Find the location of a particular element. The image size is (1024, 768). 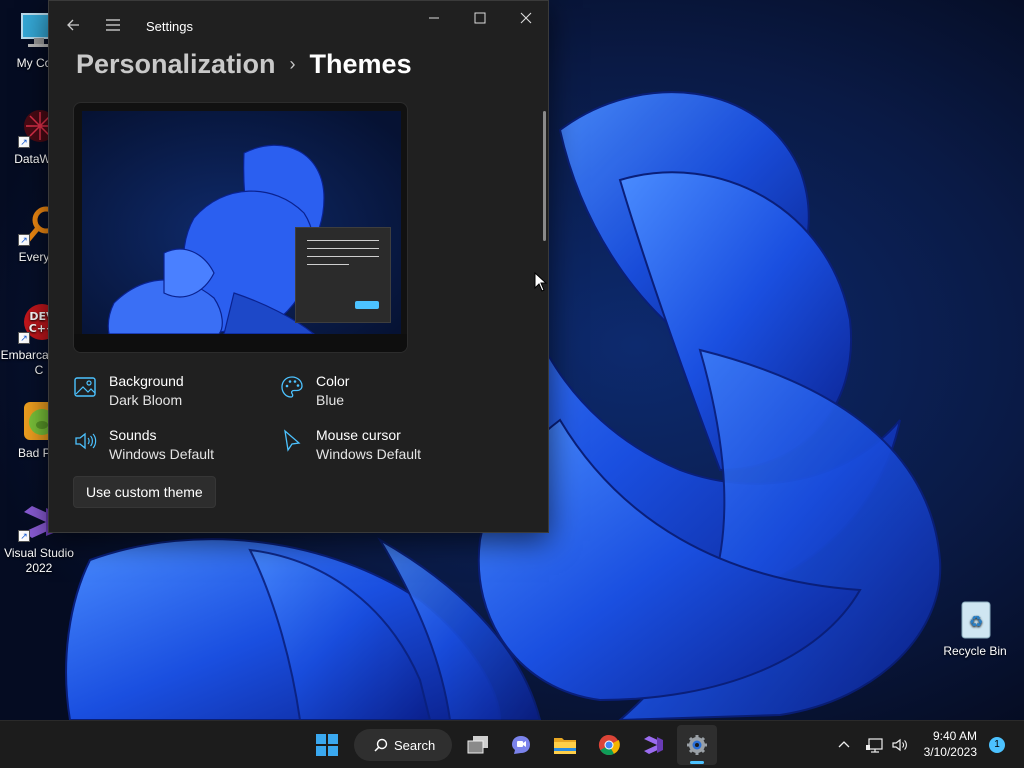

minimize-button is located at coordinates (434, 18).